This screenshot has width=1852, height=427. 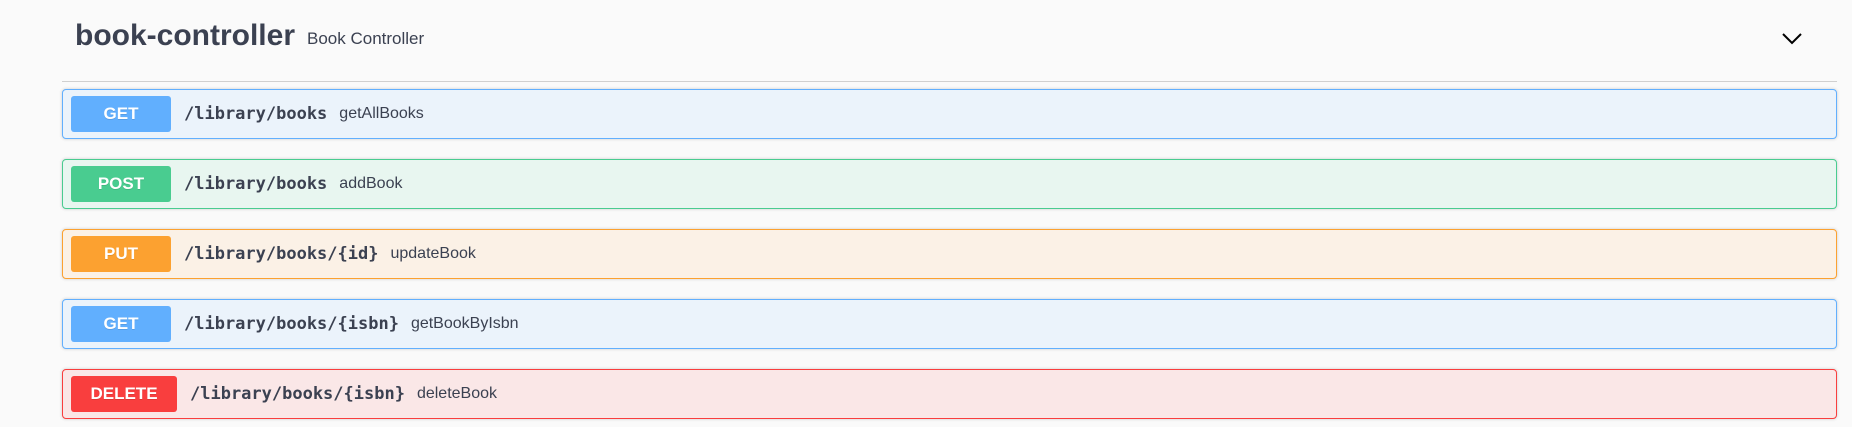 I want to click on operation-get-book-by-isbn: GET /library/books/{isbn} getBookByIsbn, so click(x=949, y=324).